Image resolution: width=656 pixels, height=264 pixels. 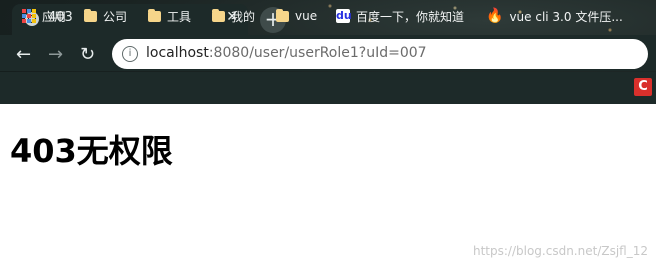 I want to click on bookmark-label: vue, so click(x=306, y=16).